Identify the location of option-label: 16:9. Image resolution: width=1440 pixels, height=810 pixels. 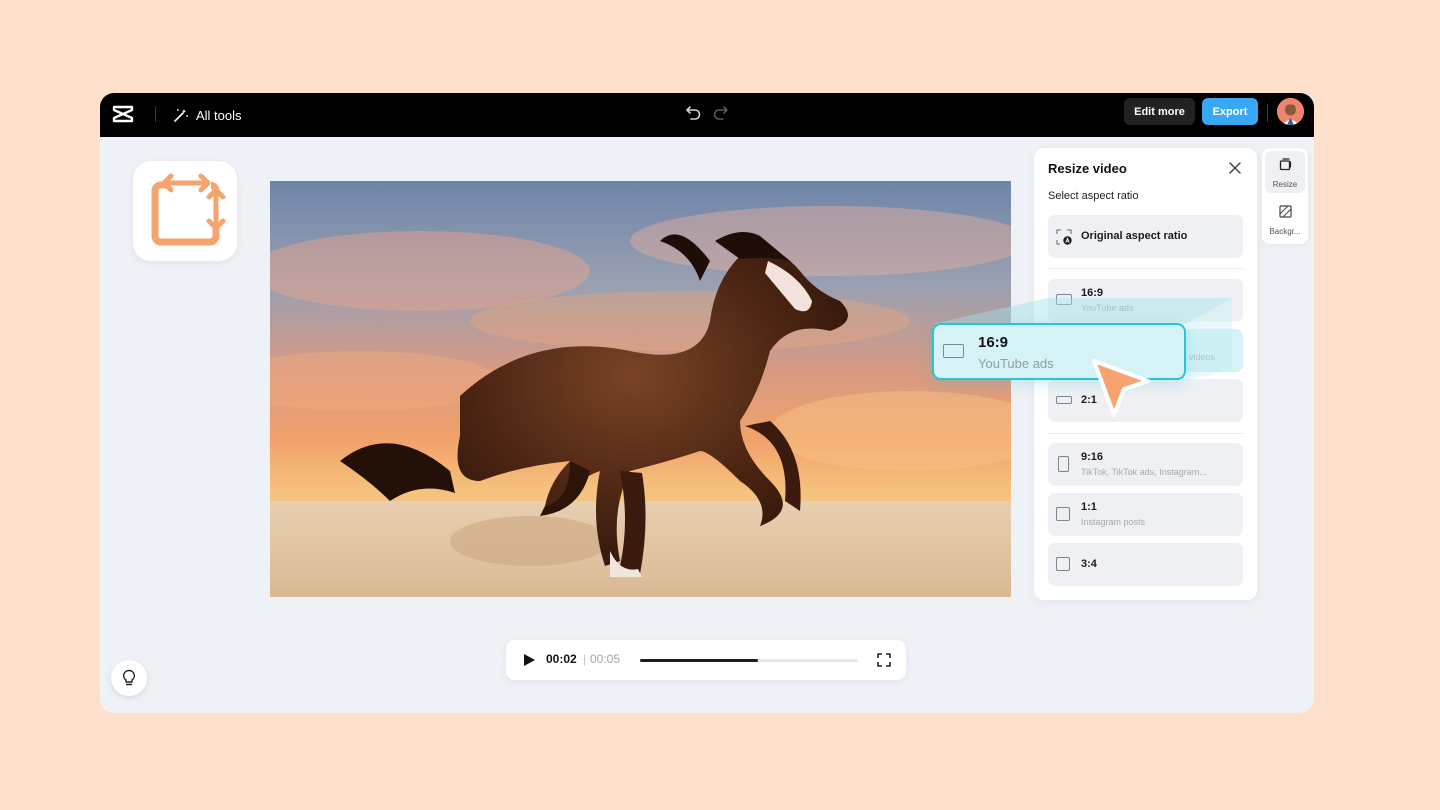
(1092, 293).